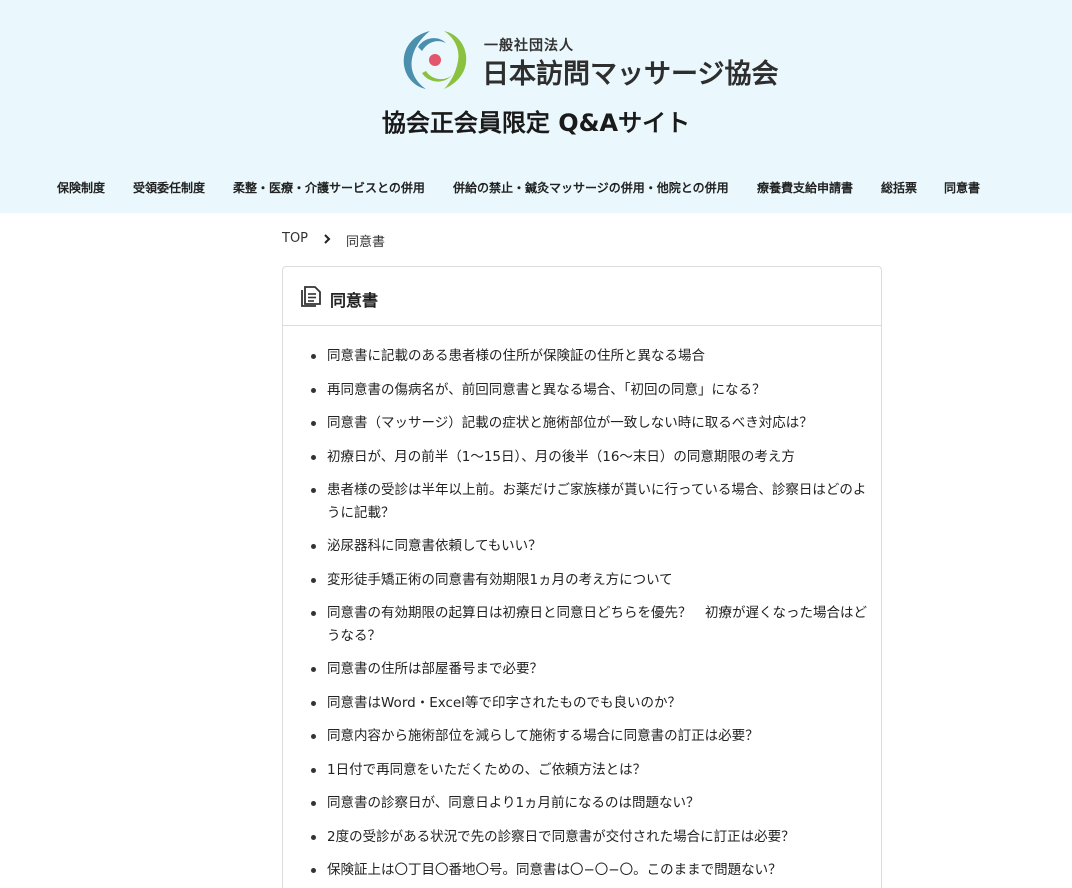 This screenshot has width=1072, height=888. Describe the element at coordinates (81, 187) in the screenshot. I see `nav-item-insurance-system: 保険制度` at that location.